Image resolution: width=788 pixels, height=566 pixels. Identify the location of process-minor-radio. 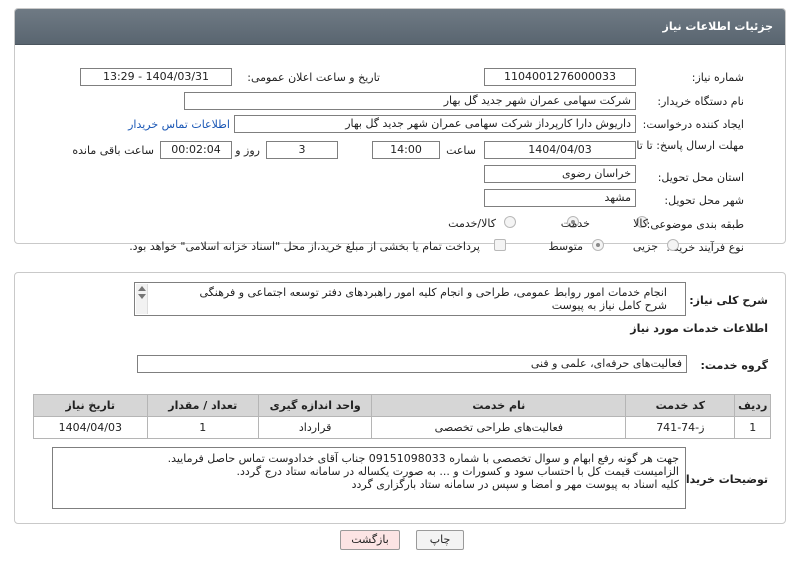
(673, 245).